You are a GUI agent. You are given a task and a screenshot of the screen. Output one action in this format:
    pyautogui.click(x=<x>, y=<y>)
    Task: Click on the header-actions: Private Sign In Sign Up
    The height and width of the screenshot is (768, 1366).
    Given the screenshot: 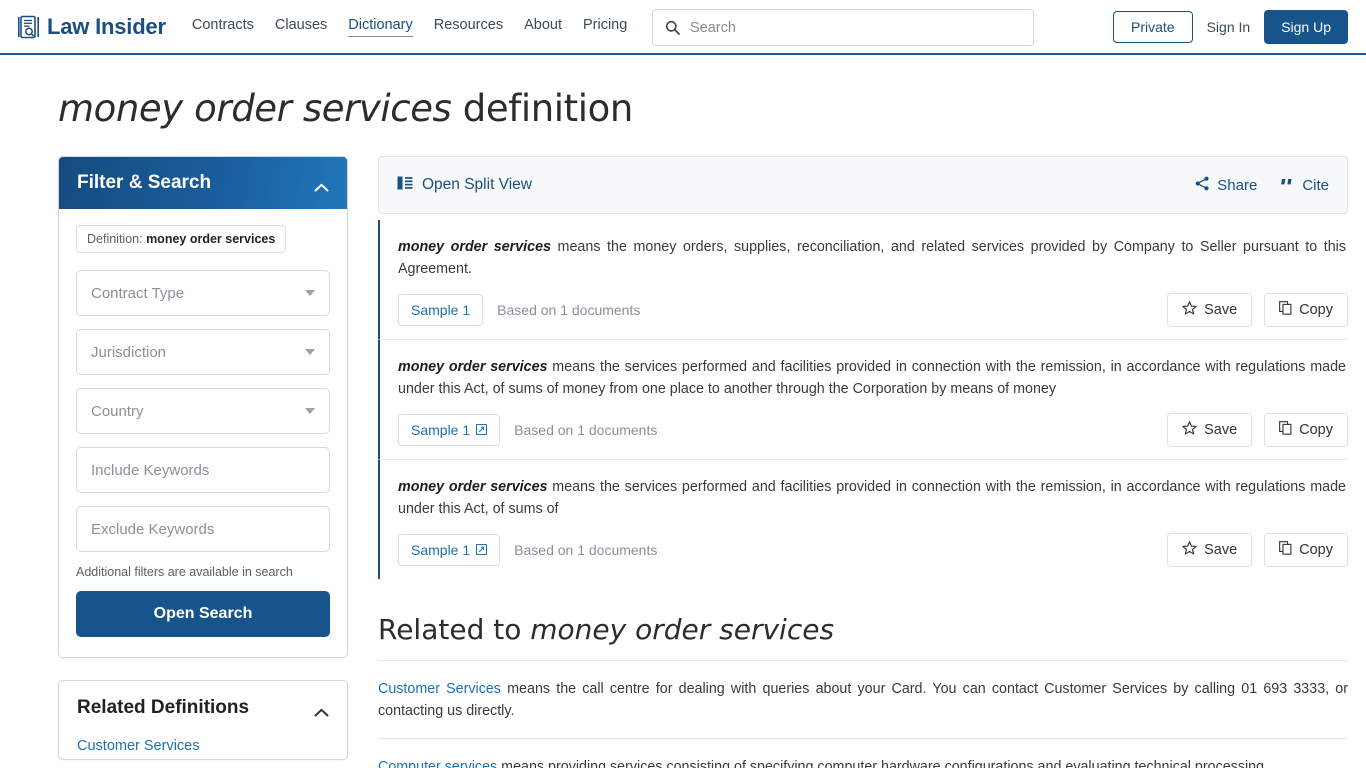 What is the action you would take?
    pyautogui.click(x=1230, y=27)
    